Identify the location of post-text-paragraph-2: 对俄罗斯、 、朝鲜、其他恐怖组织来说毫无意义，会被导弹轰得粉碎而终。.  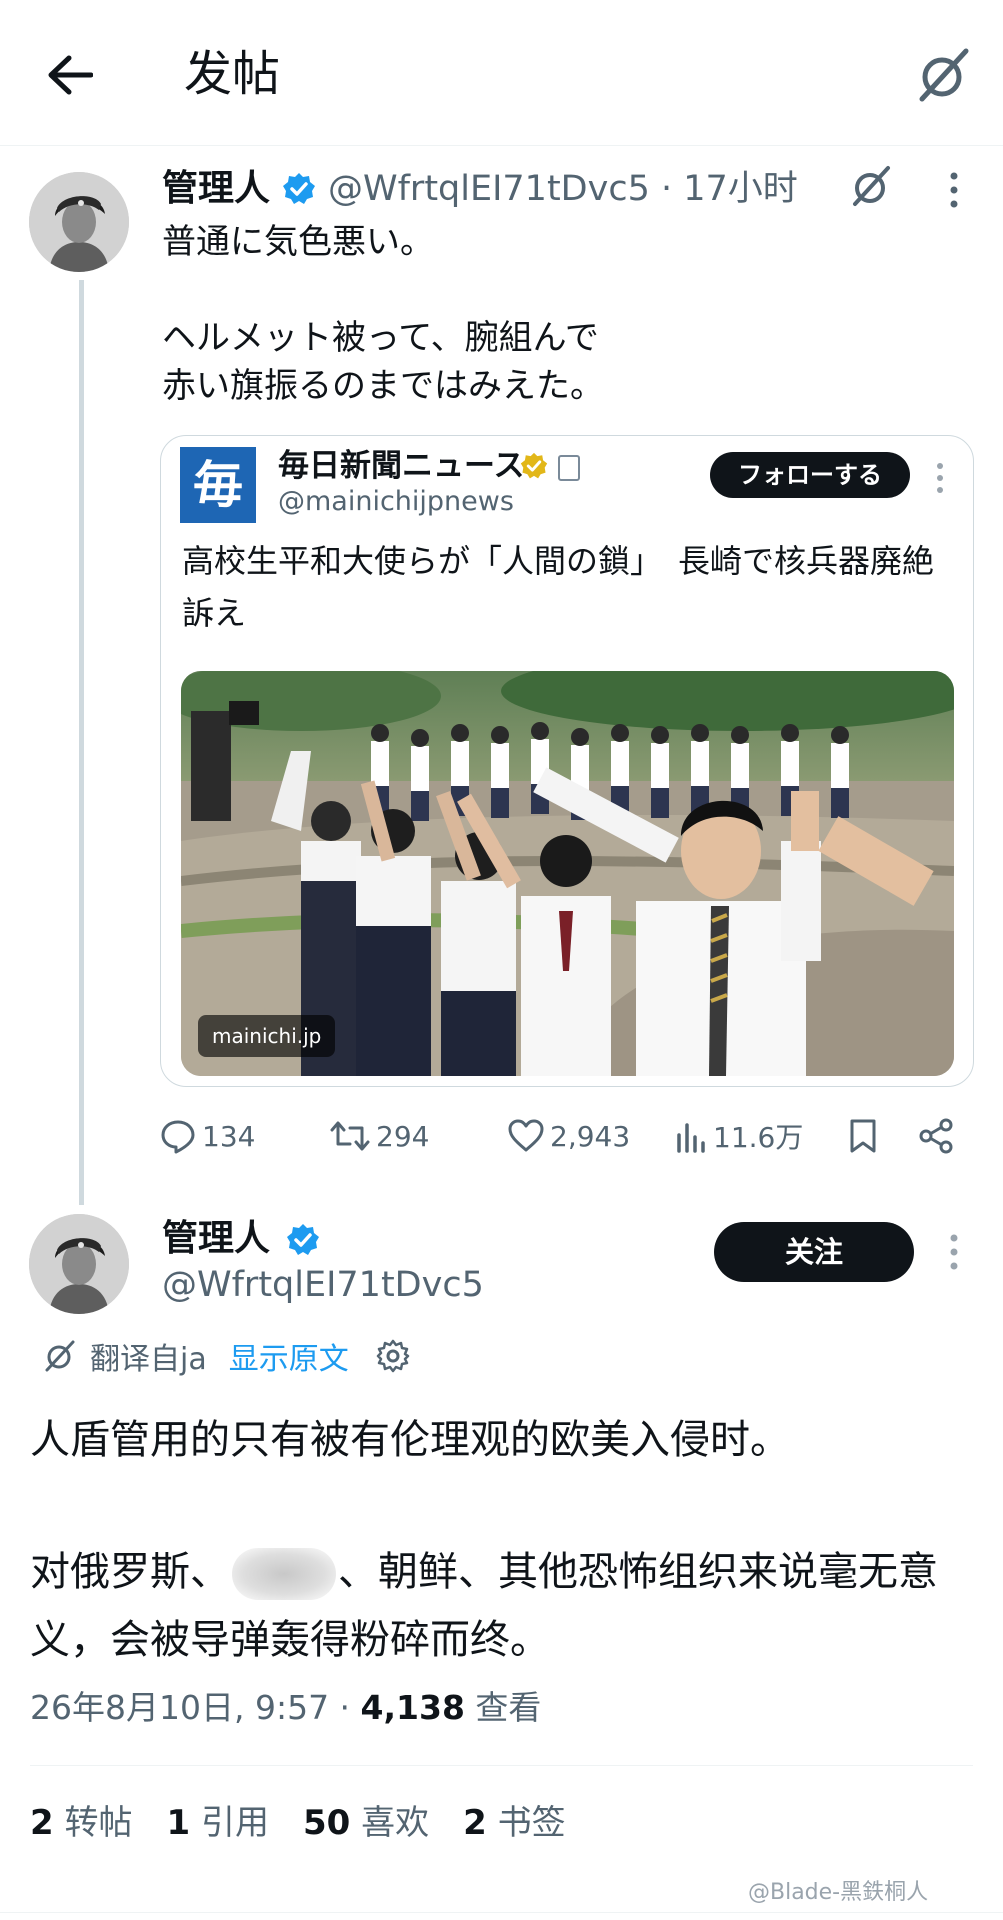
(505, 1606).